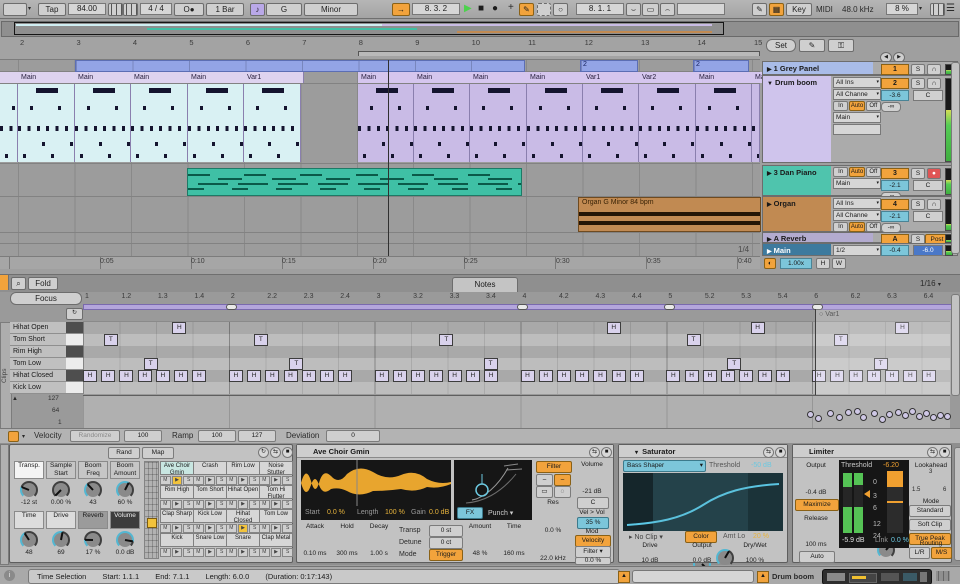 The height and width of the screenshot is (584, 960). Describe the element at coordinates (276, 521) in the screenshot. I see `drum-pad: Tom Low M ▶ S` at that location.